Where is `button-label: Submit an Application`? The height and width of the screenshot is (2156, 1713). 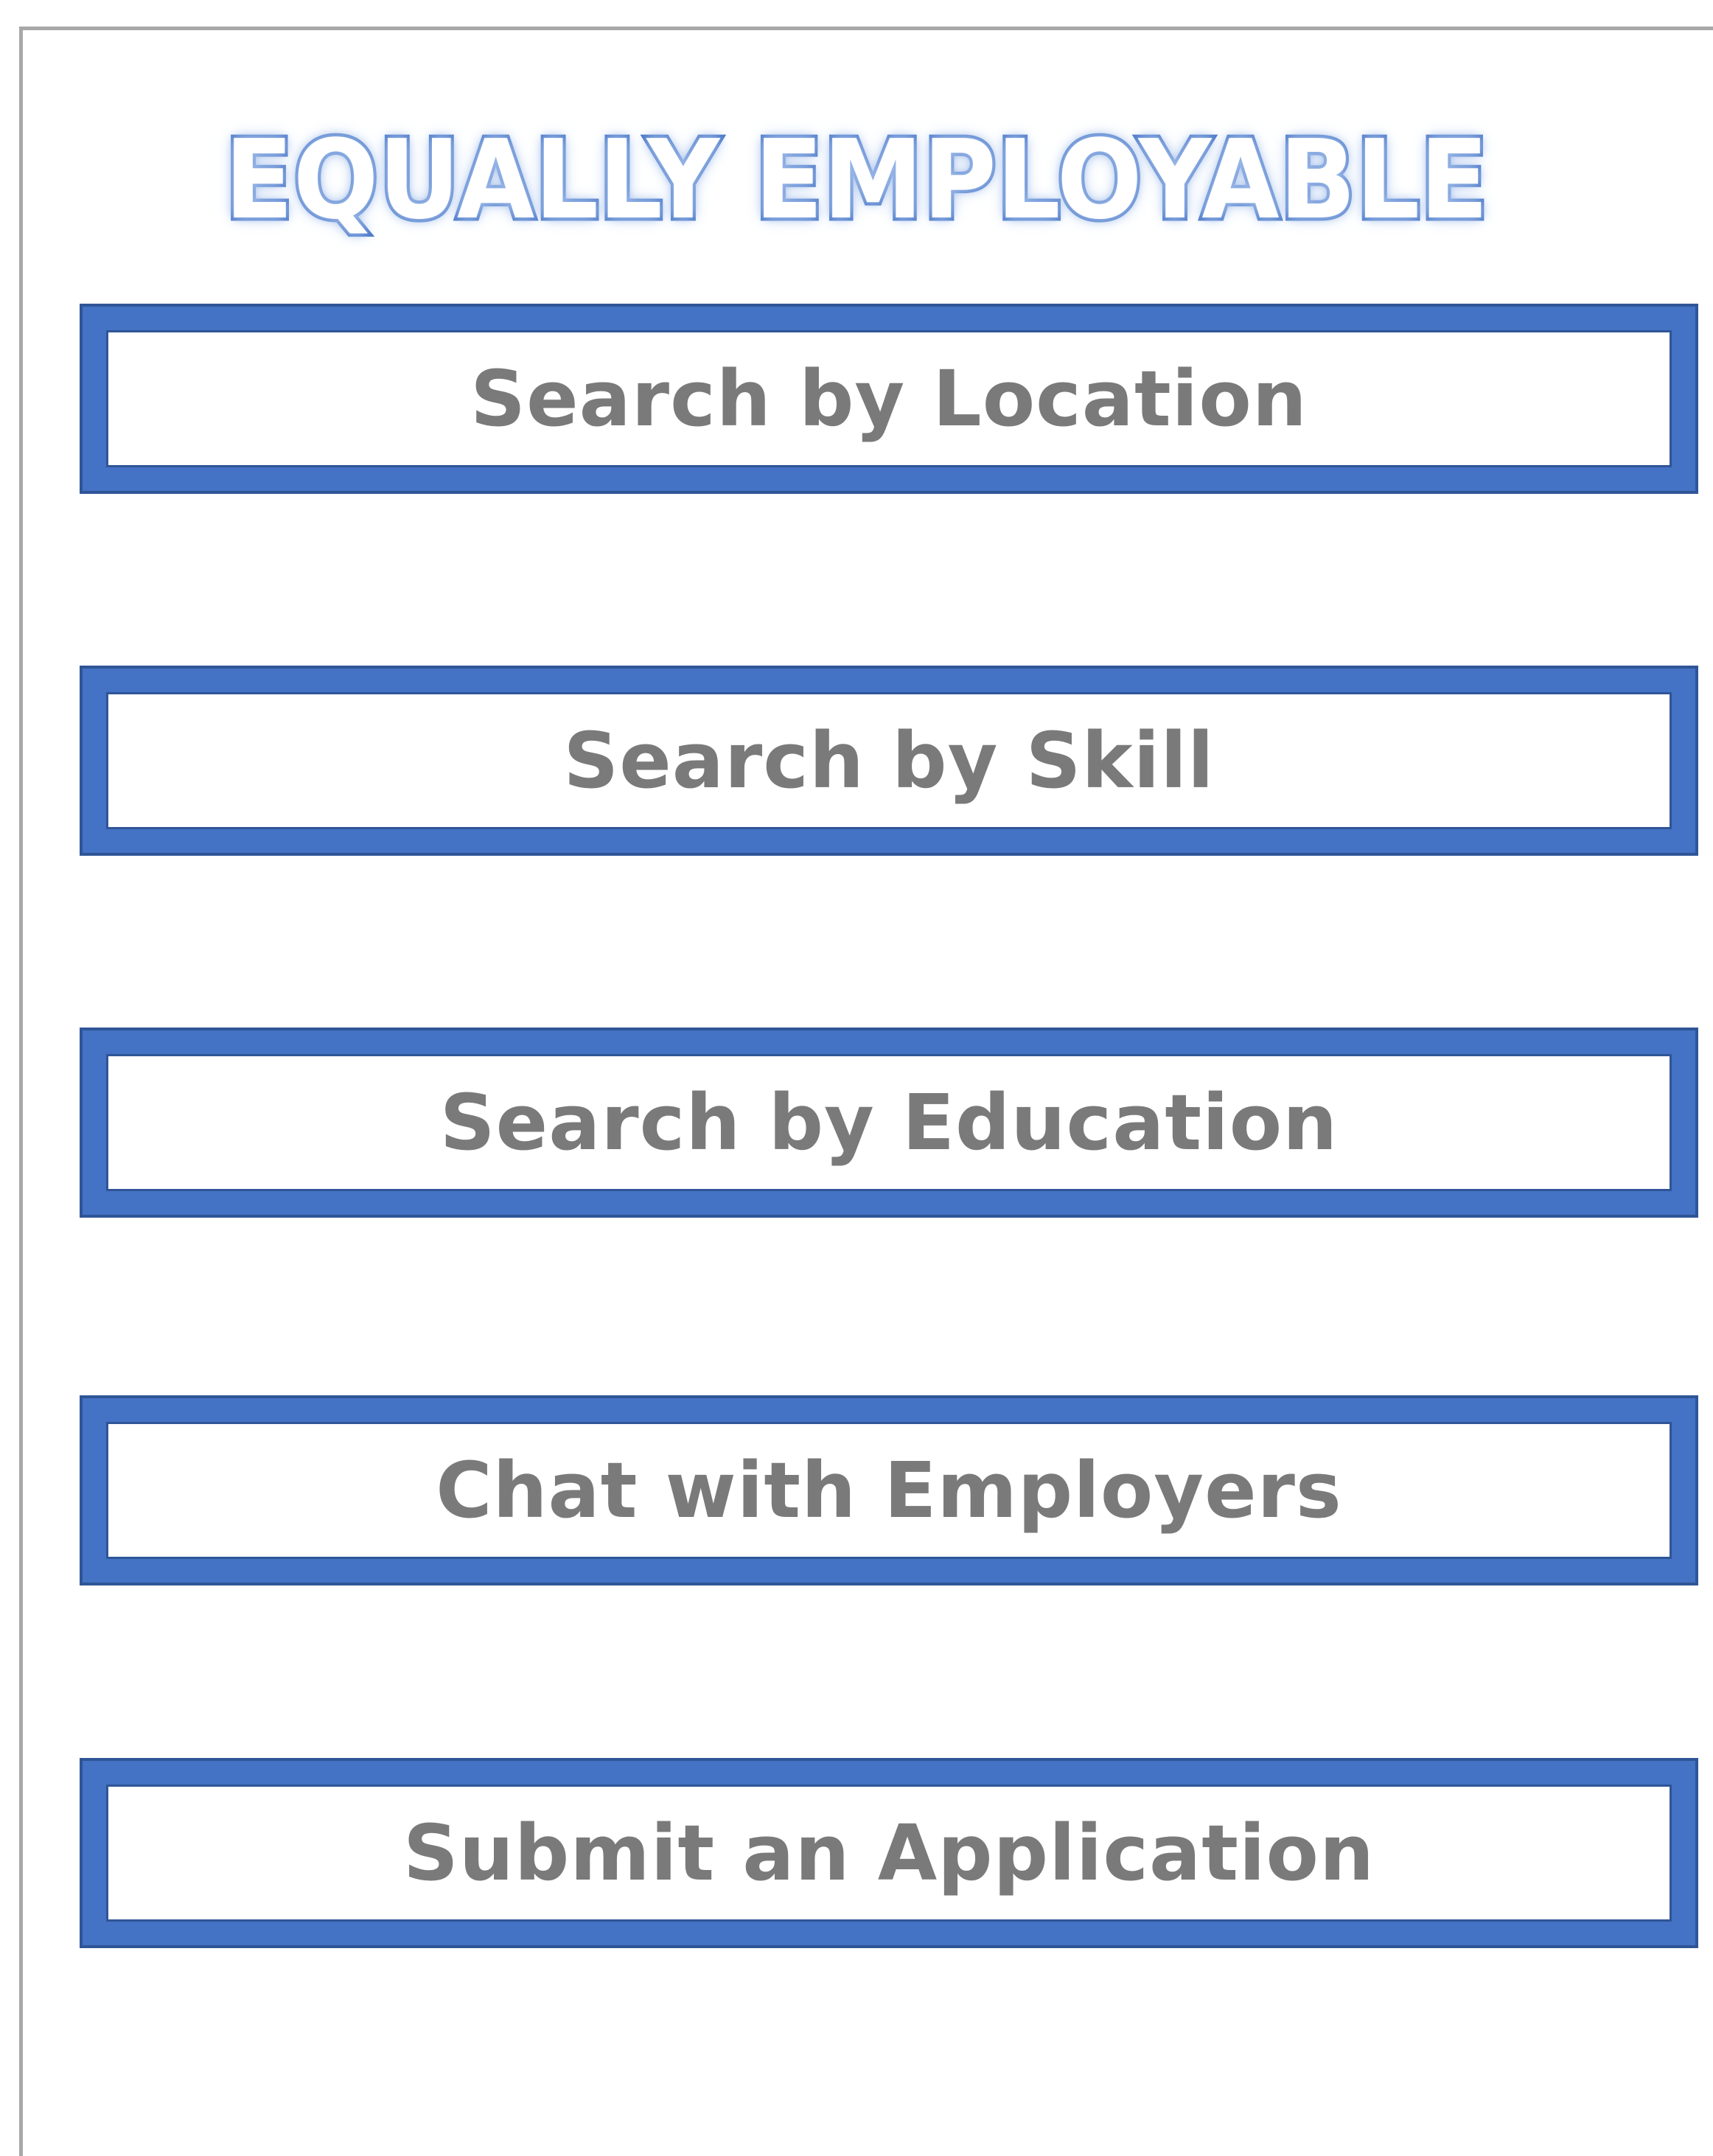 button-label: Submit an Application is located at coordinates (889, 1853).